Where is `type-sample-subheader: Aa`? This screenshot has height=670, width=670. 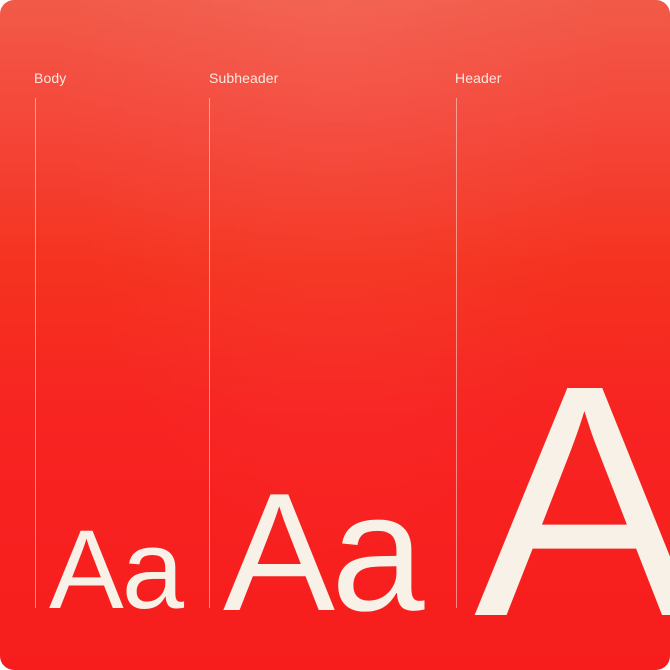
type-sample-subheader: Aa is located at coordinates (323, 552).